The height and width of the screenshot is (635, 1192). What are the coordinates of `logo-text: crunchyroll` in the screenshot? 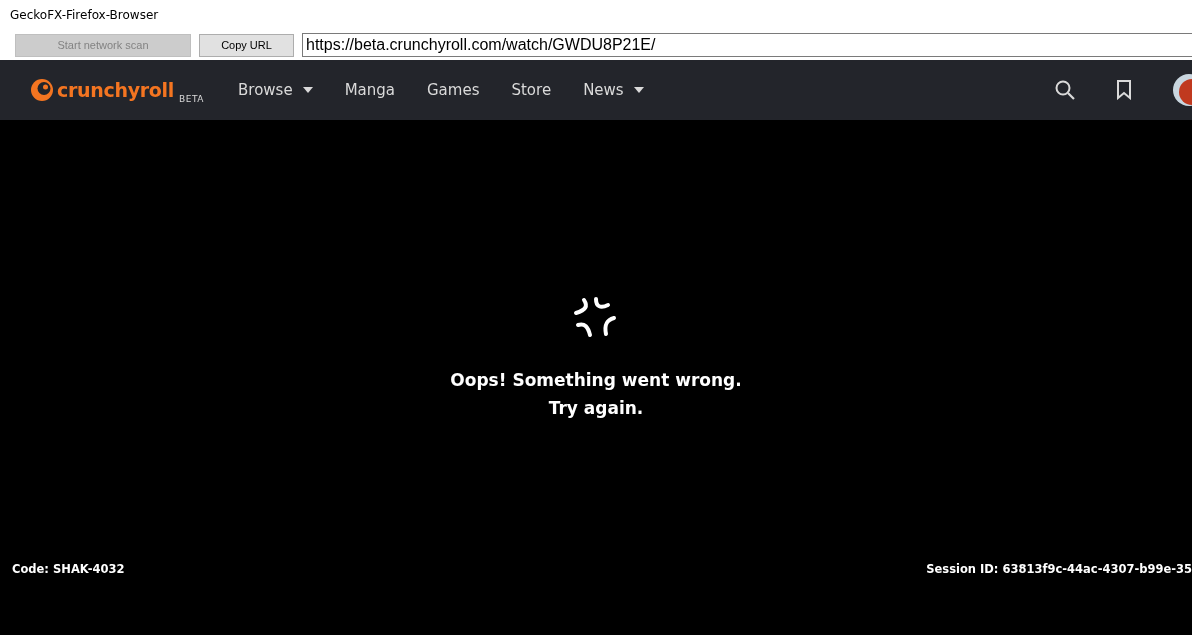 It's located at (115, 90).